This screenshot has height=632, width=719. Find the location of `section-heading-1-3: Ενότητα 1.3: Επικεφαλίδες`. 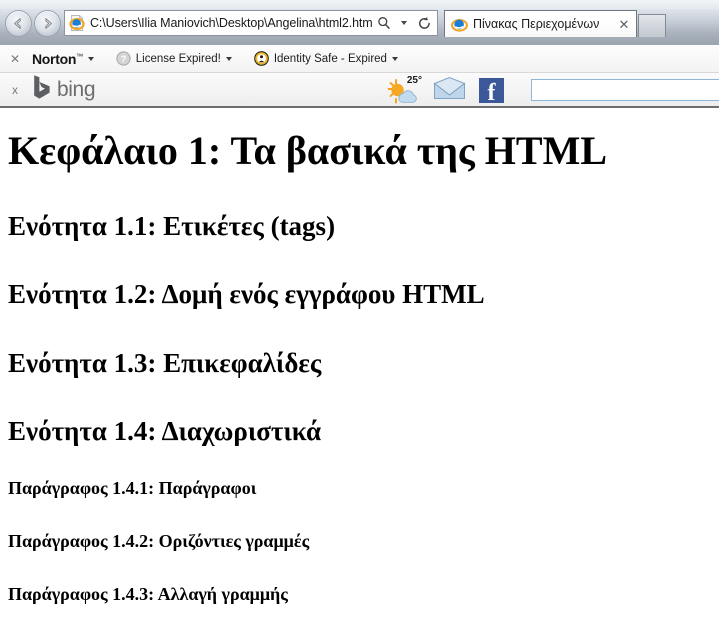

section-heading-1-3: Ενότητα 1.3: Επικεφαλίδες is located at coordinates (165, 362).